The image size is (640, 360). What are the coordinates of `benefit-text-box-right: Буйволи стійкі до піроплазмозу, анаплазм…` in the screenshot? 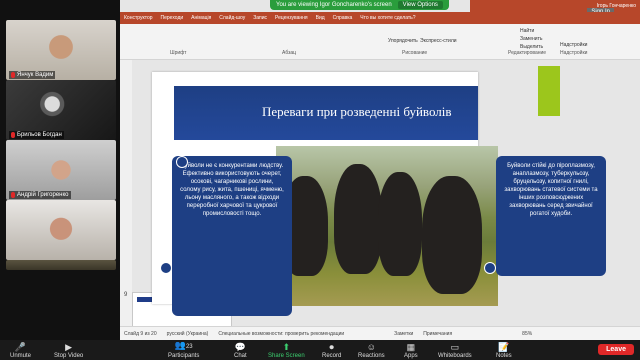 It's located at (551, 216).